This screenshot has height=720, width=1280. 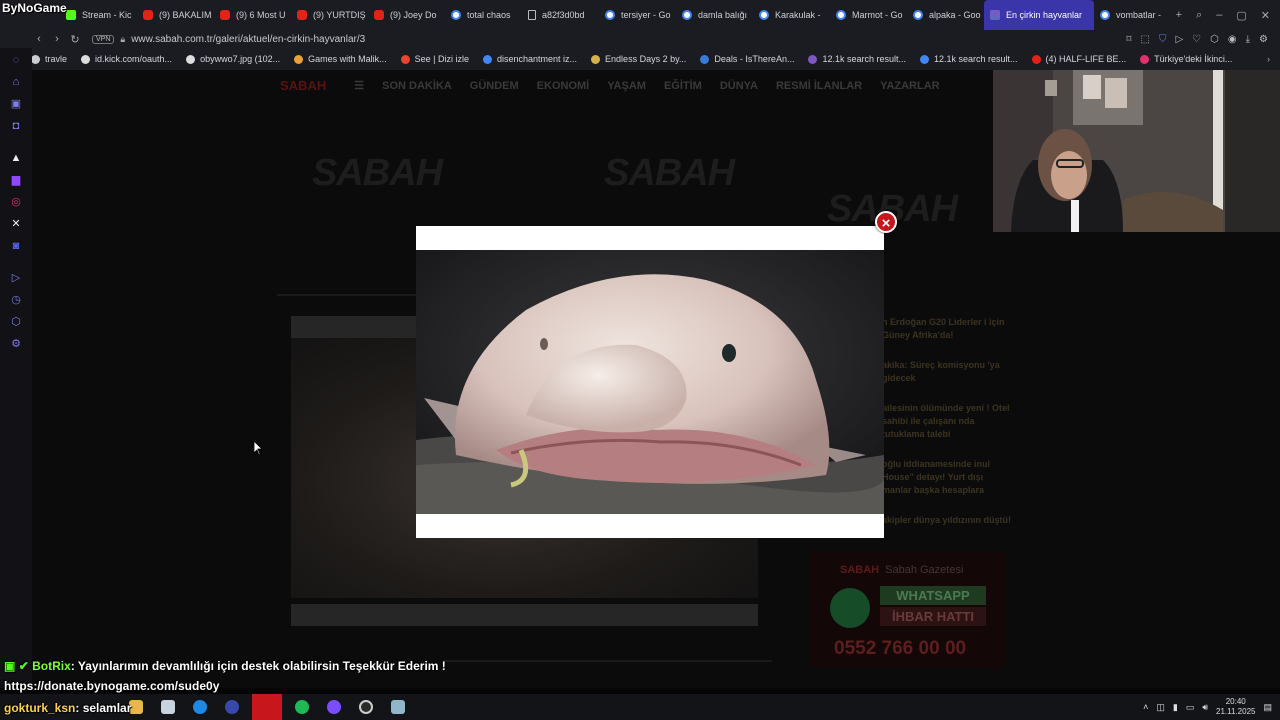 What do you see at coordinates (1145, 39) in the screenshot?
I see `screenshot-icon: ⬚` at bounding box center [1145, 39].